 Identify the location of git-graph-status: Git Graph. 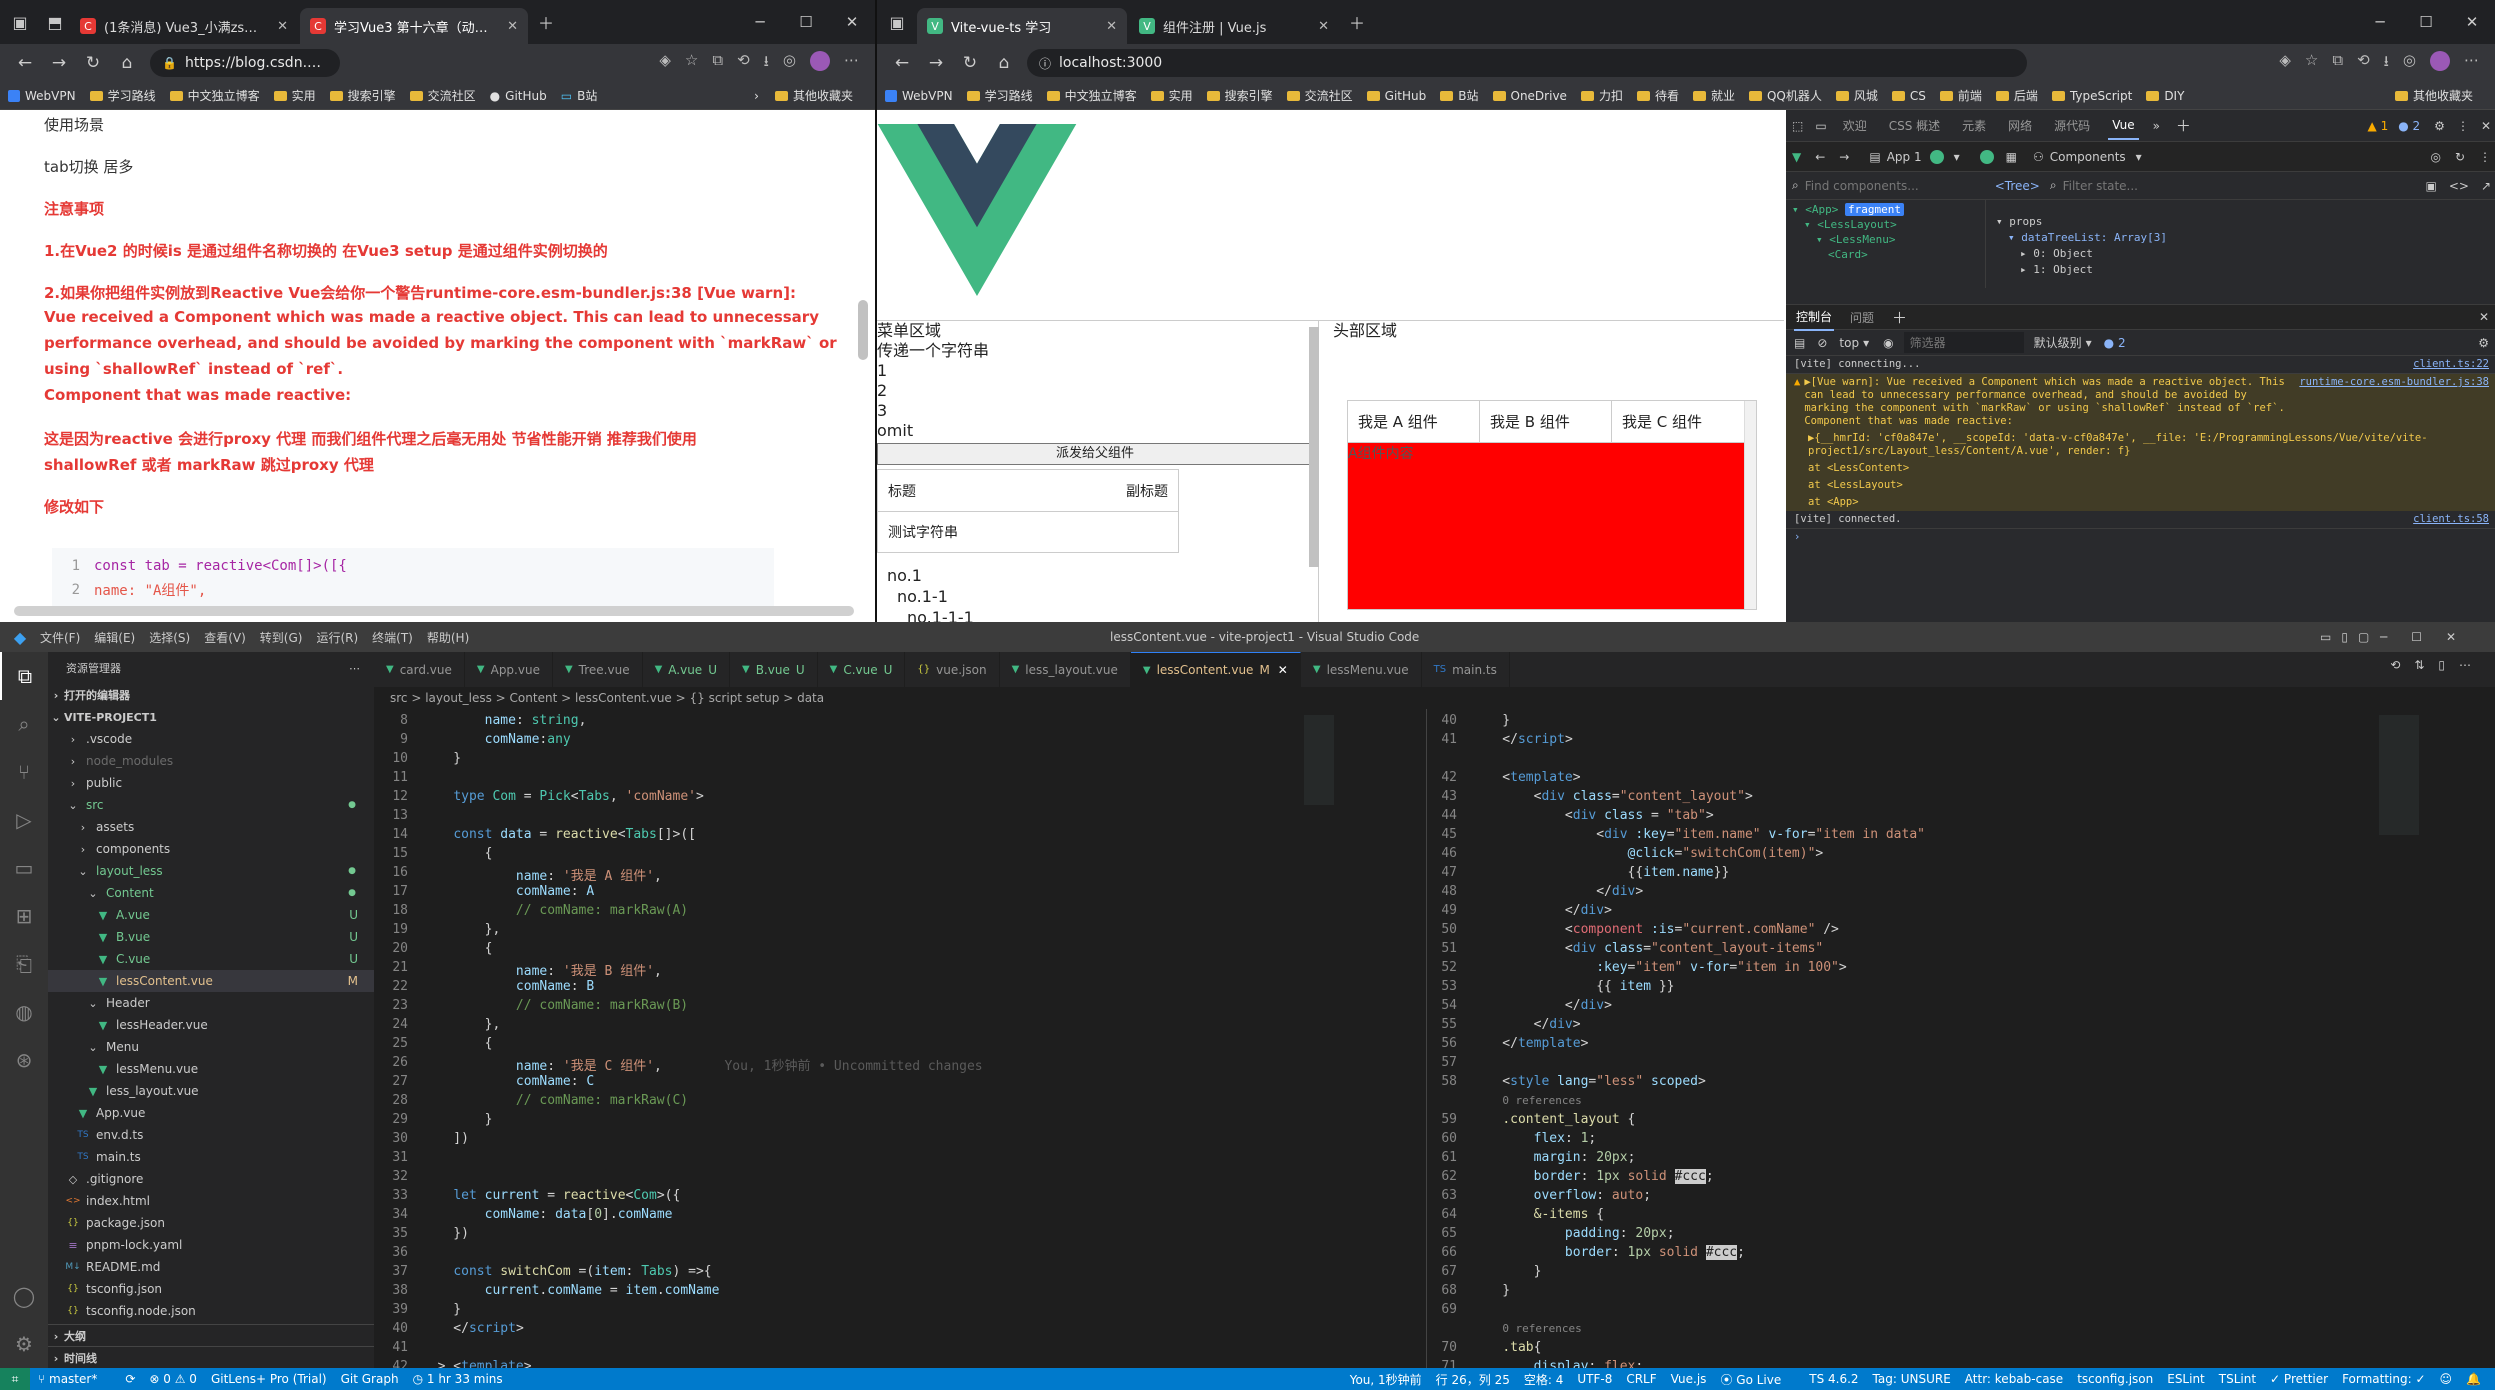
(370, 1379).